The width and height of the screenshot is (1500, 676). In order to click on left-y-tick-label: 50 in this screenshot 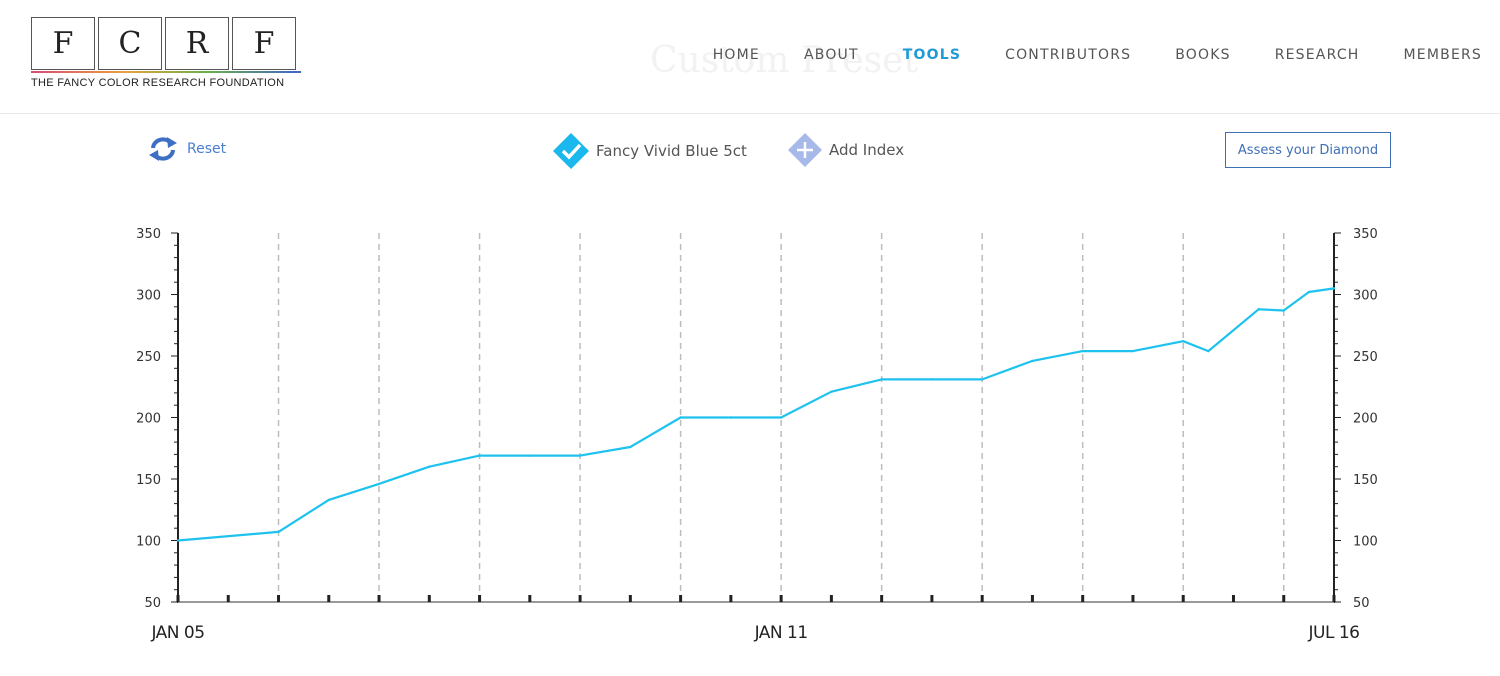, I will do `click(152, 603)`.